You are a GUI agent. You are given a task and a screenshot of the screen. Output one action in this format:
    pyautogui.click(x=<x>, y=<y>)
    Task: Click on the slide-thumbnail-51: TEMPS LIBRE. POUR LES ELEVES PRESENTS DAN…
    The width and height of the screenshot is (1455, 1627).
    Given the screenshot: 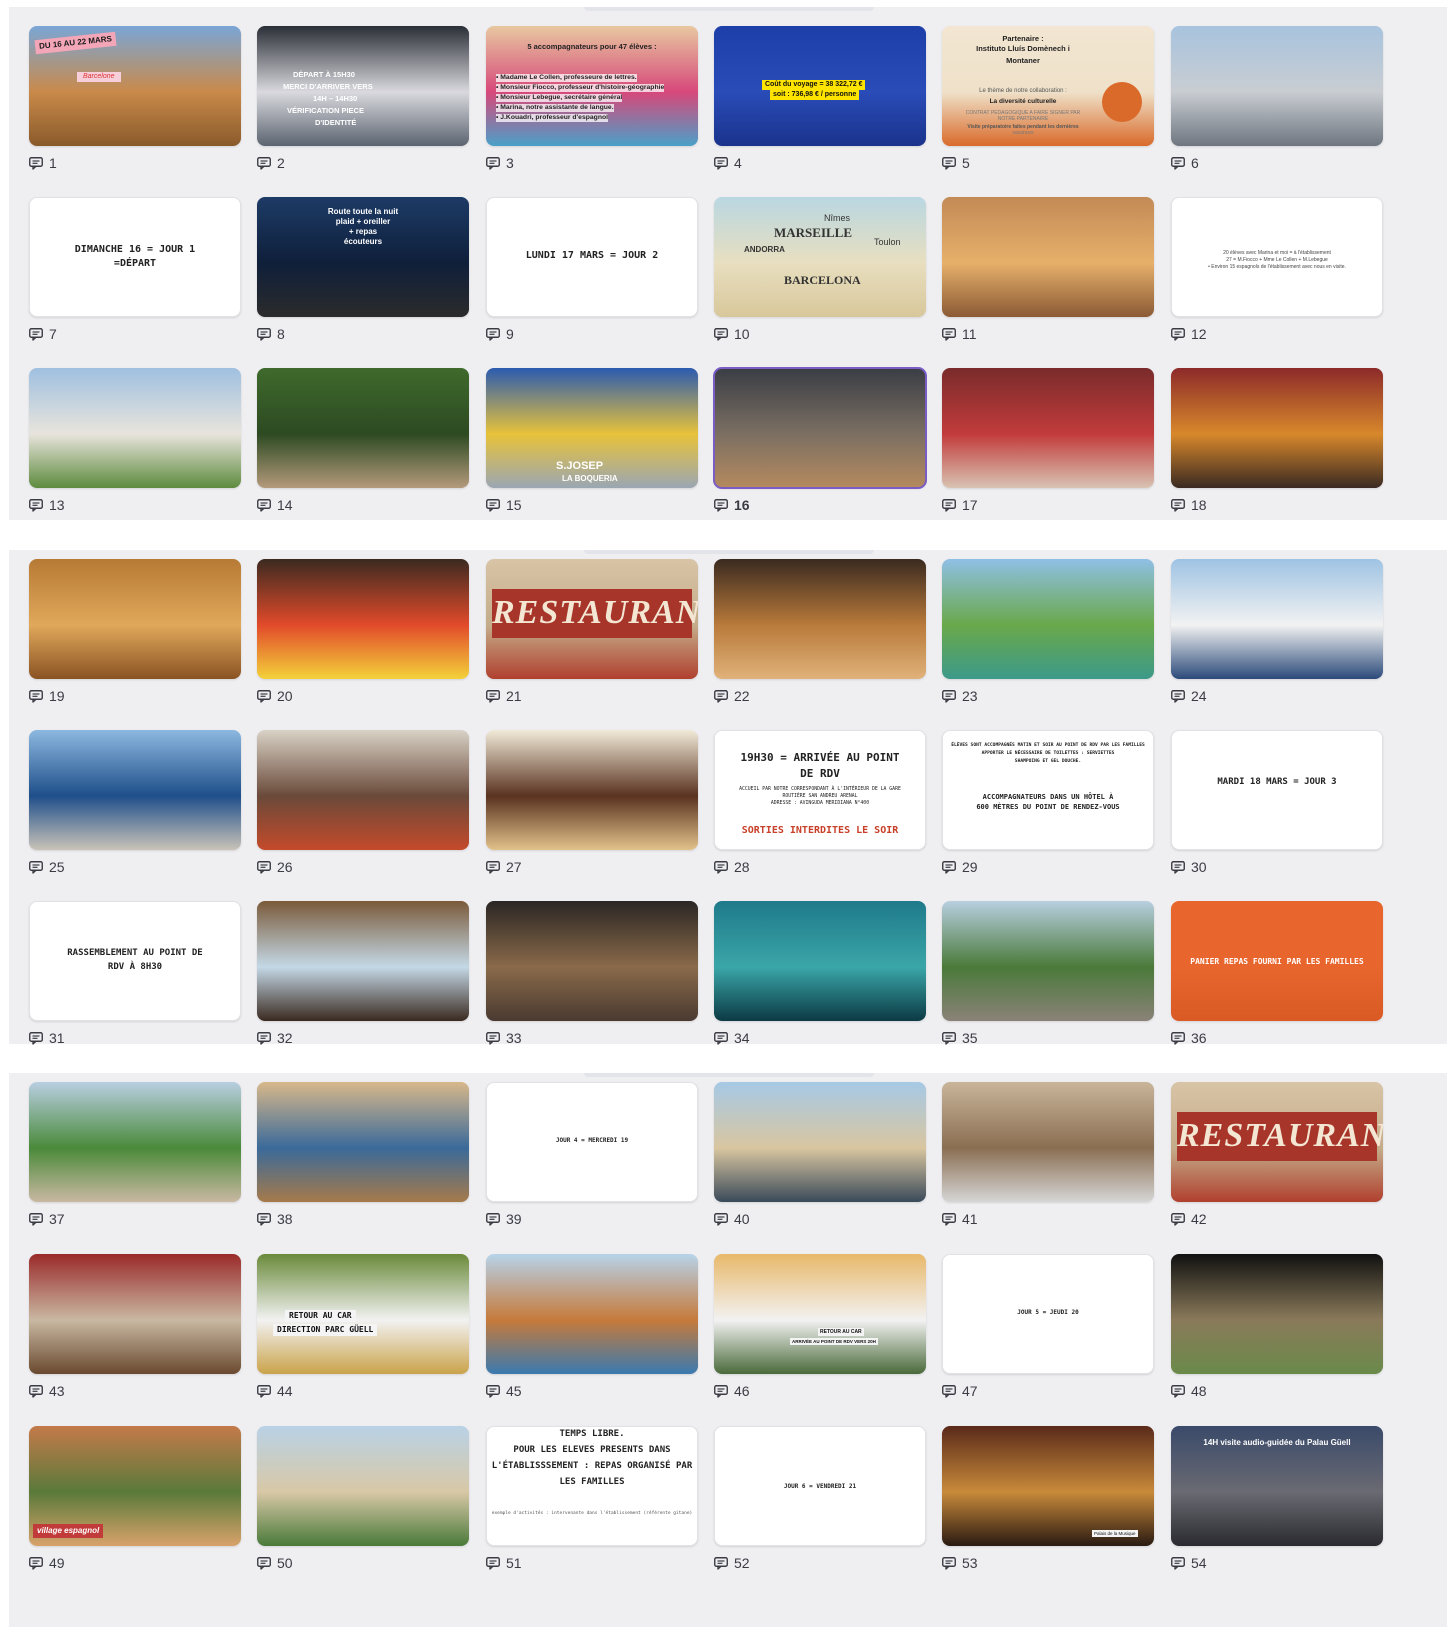 What is the action you would take?
    pyautogui.click(x=592, y=1486)
    